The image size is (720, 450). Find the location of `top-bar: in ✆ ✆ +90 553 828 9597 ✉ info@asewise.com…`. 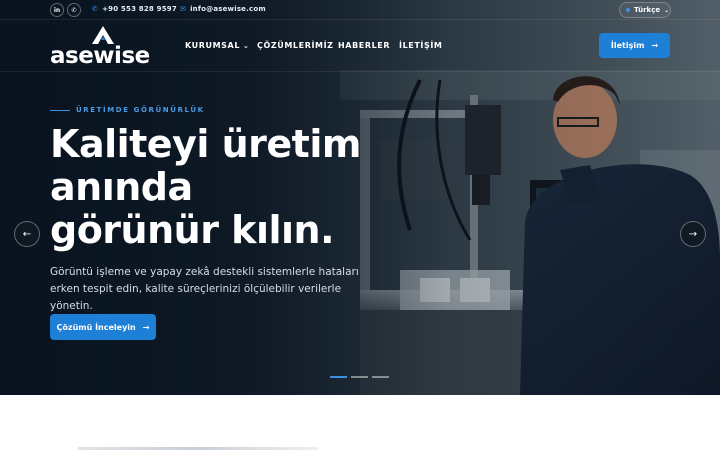

top-bar: in ✆ ✆ +90 553 828 9597 ✉ info@asewise.com… is located at coordinates (360, 10).